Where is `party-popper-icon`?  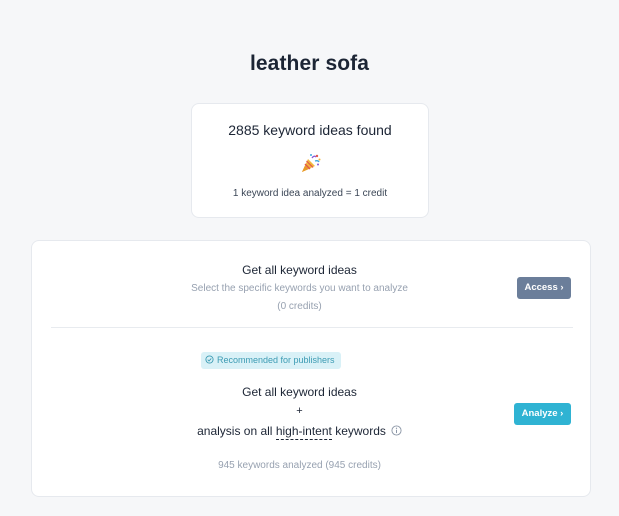 party-popper-icon is located at coordinates (311, 163).